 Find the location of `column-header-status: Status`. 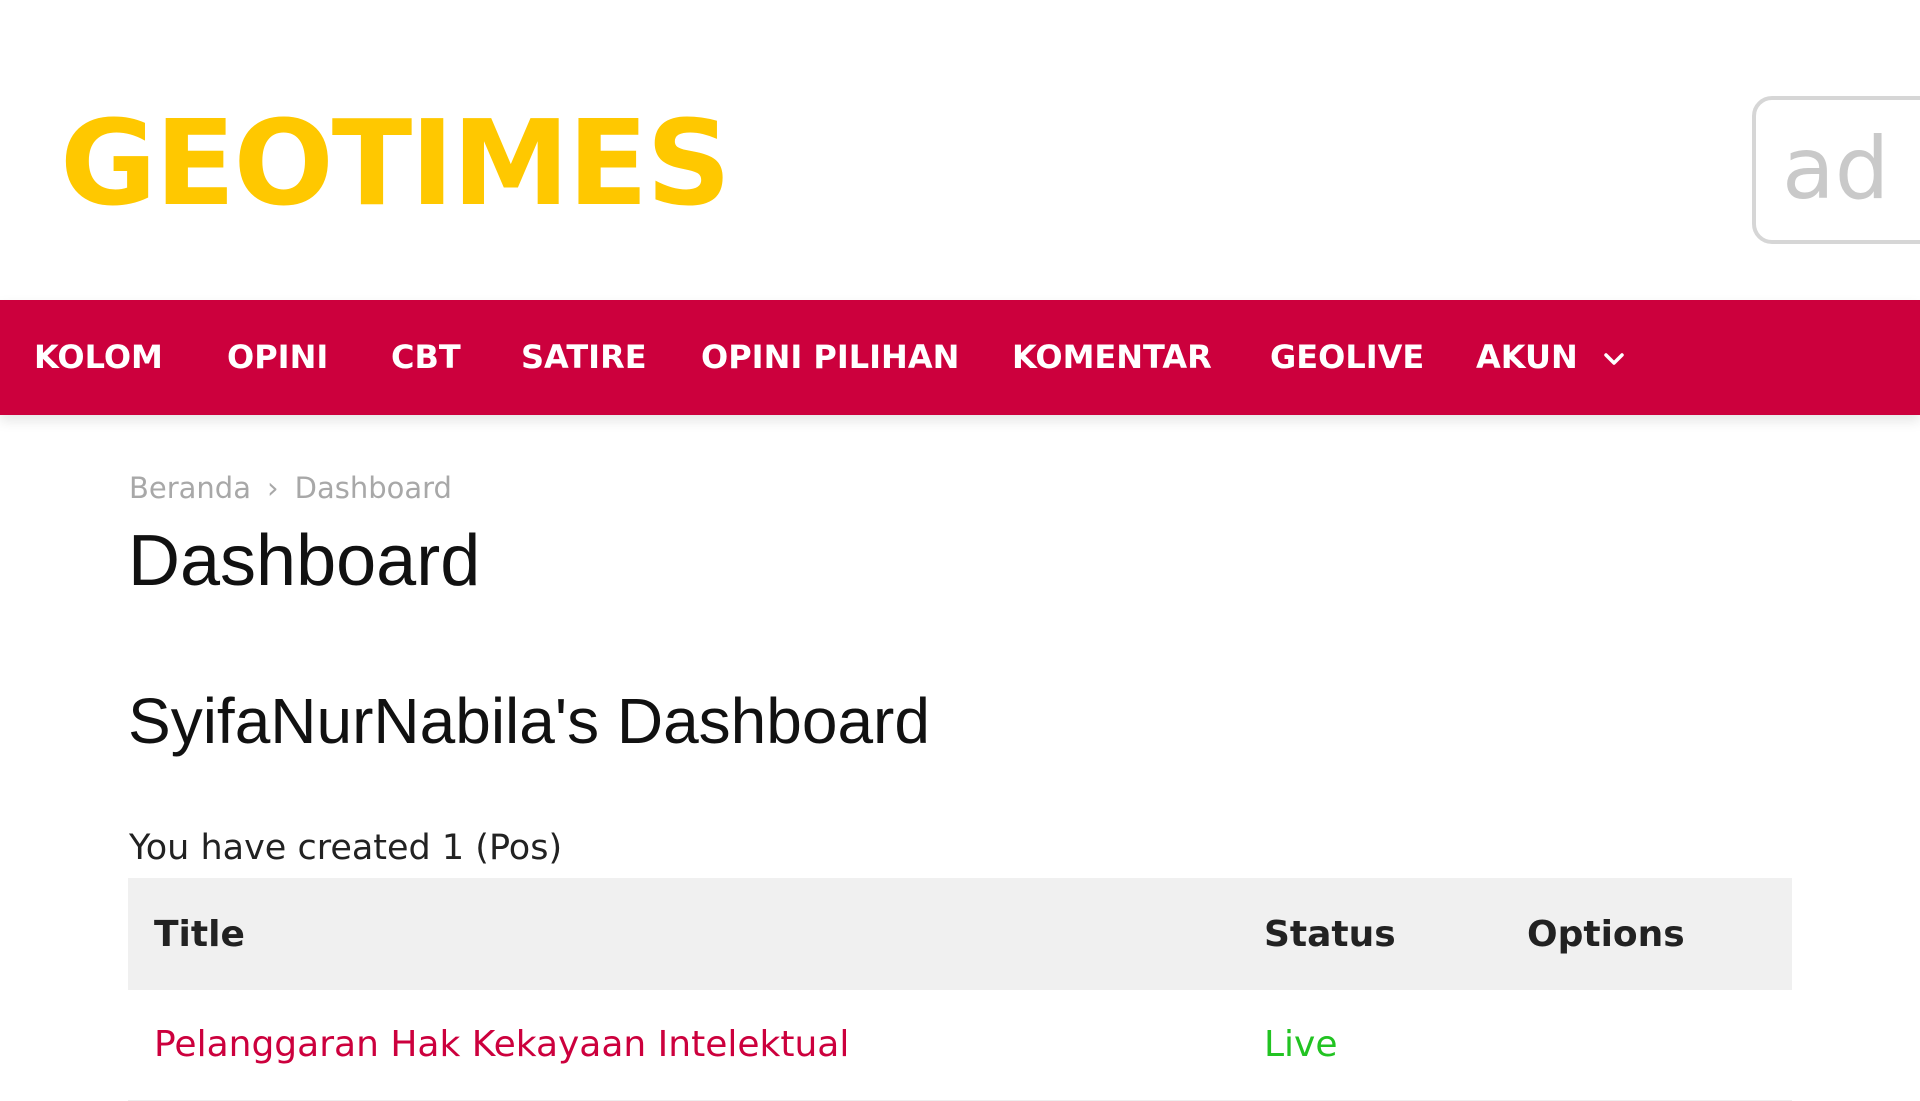

column-header-status: Status is located at coordinates (1369, 934).